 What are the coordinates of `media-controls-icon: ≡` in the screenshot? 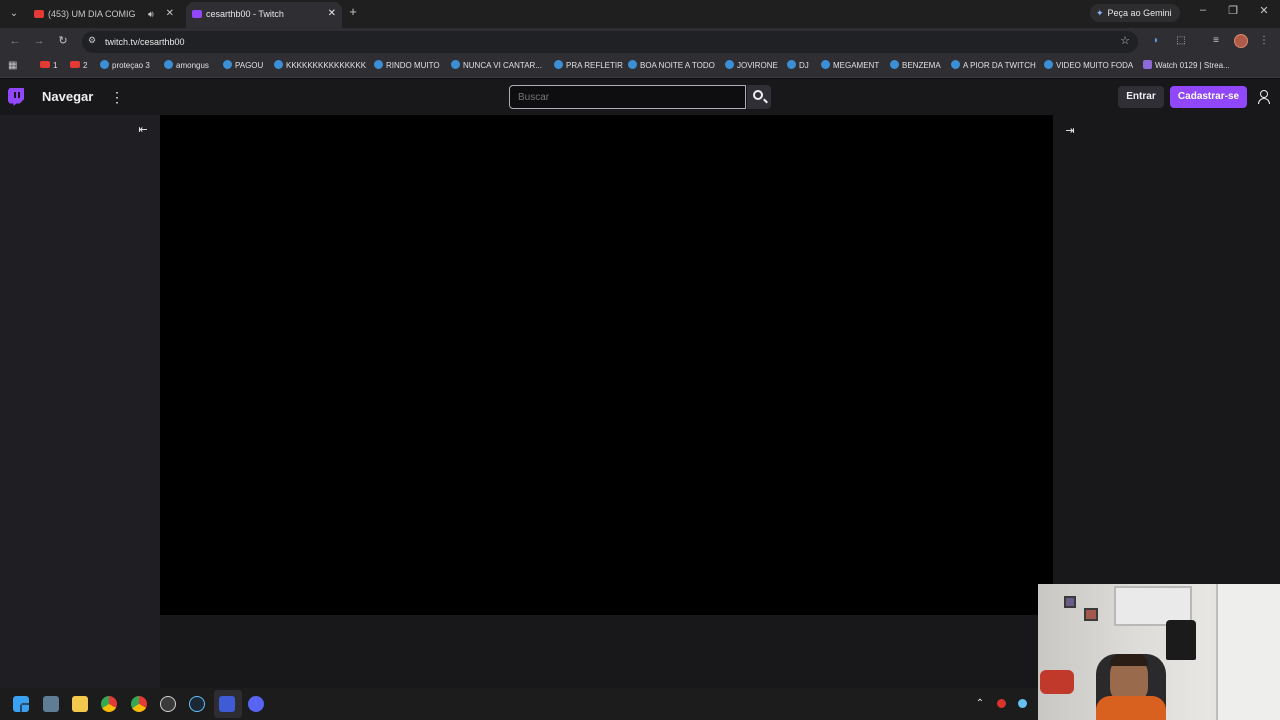 It's located at (1216, 41).